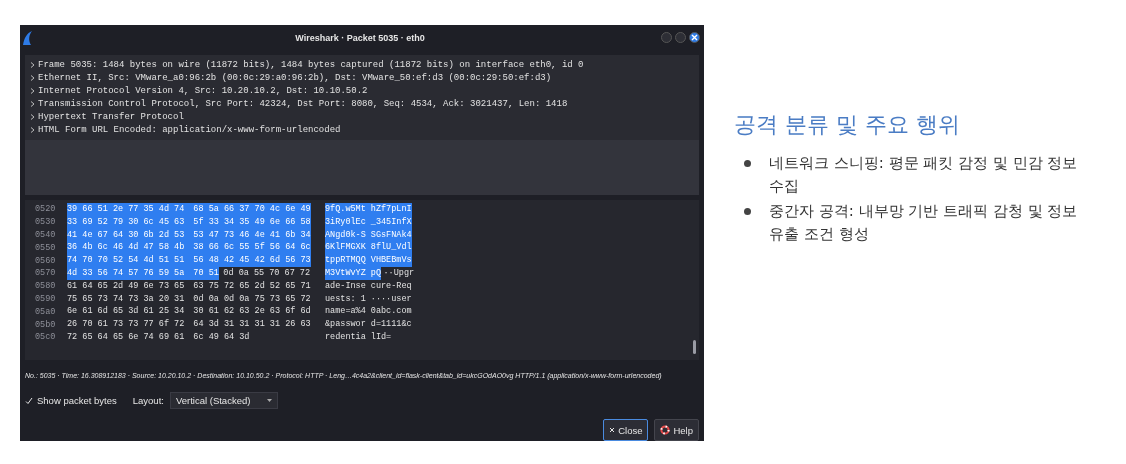  What do you see at coordinates (71, 400) in the screenshot?
I see `show-bytes-checkbox: Show packet bytes` at bounding box center [71, 400].